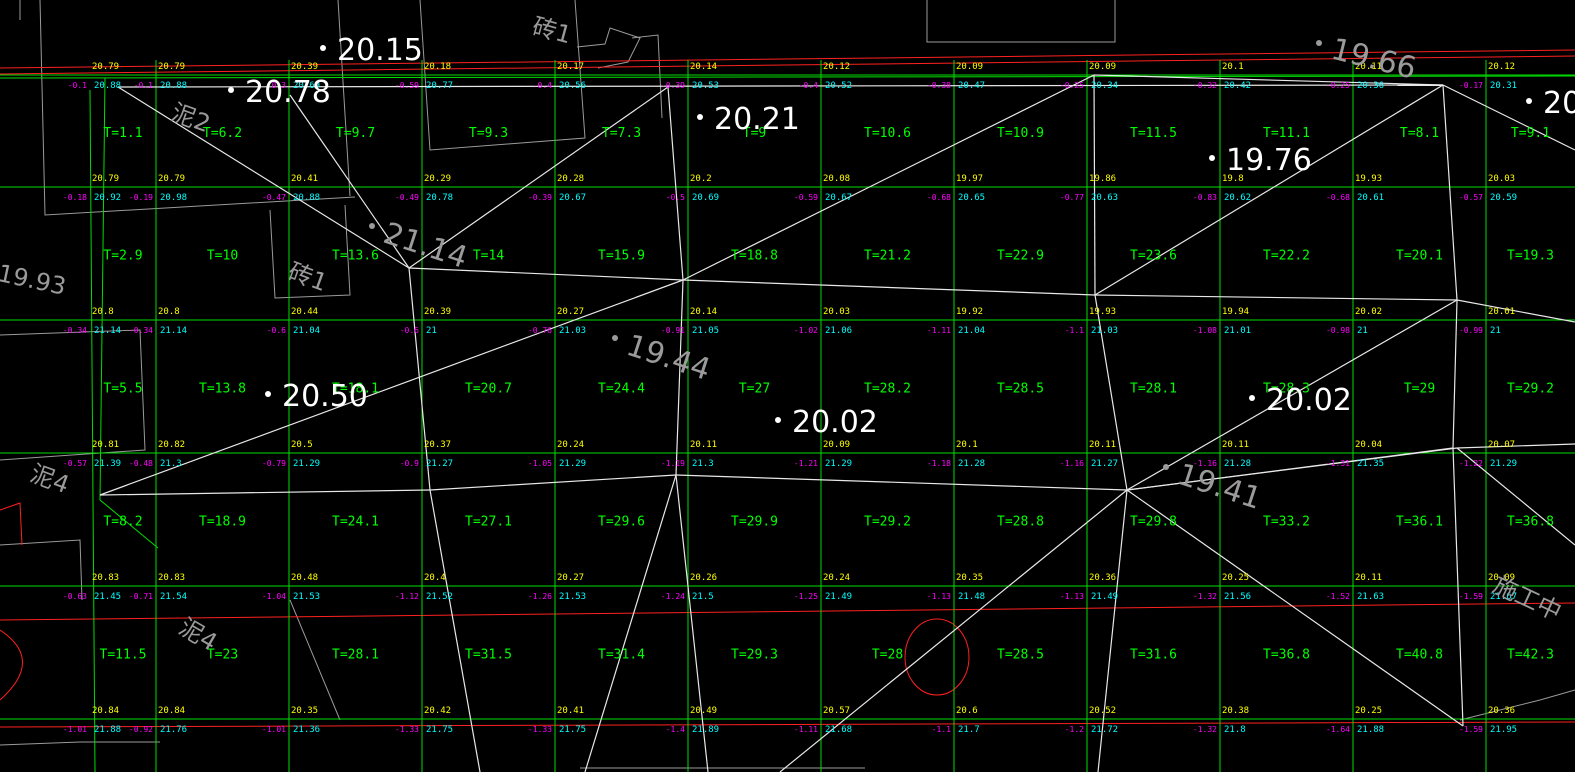  What do you see at coordinates (1102, 711) in the screenshot?
I see `existing-level-label: 20.52` at bounding box center [1102, 711].